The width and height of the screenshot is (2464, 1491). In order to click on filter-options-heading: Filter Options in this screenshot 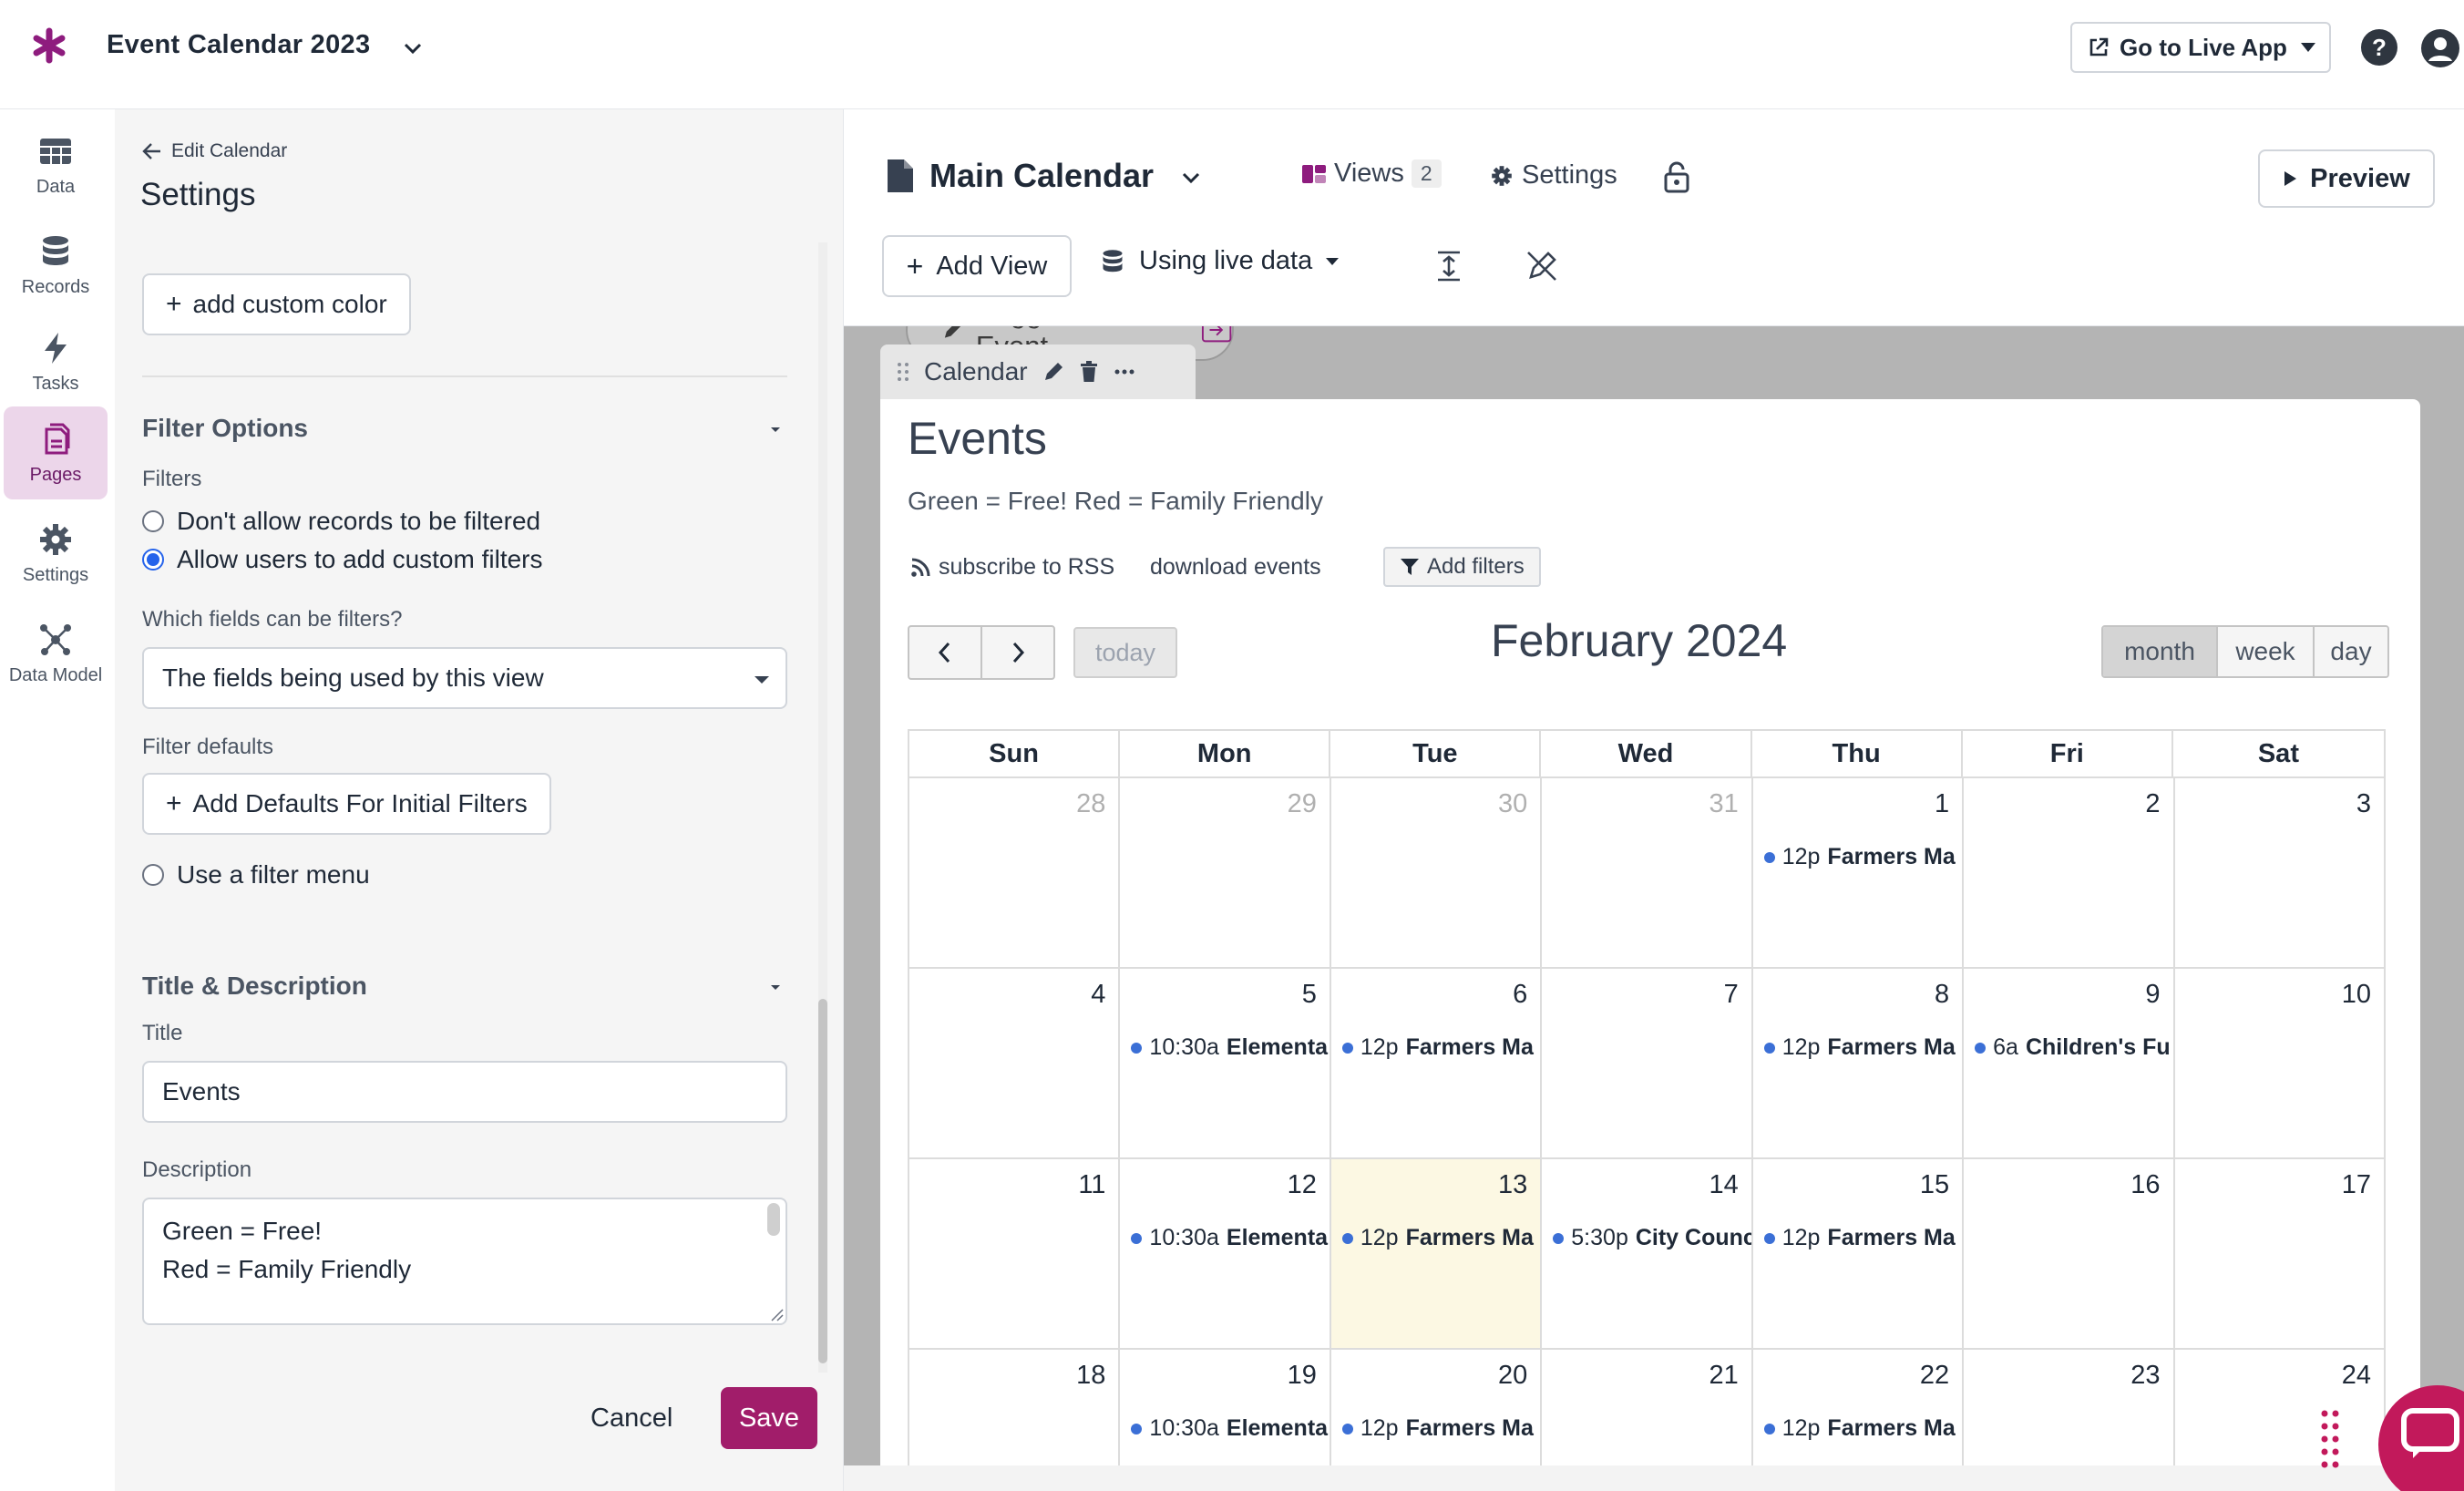, I will do `click(225, 428)`.